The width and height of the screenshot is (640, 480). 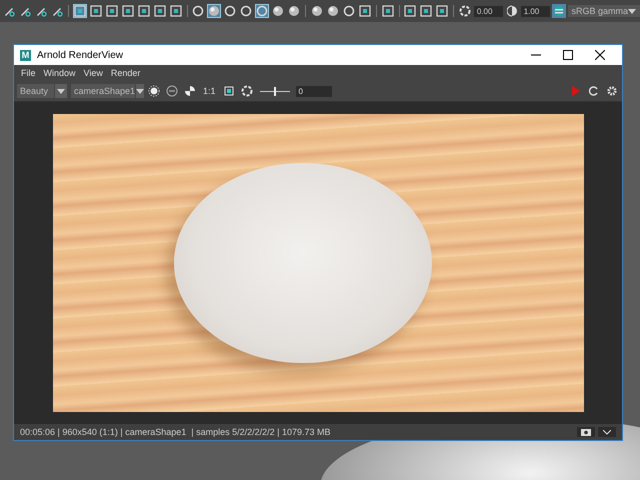 What do you see at coordinates (229, 91) in the screenshot?
I see `crop-icon` at bounding box center [229, 91].